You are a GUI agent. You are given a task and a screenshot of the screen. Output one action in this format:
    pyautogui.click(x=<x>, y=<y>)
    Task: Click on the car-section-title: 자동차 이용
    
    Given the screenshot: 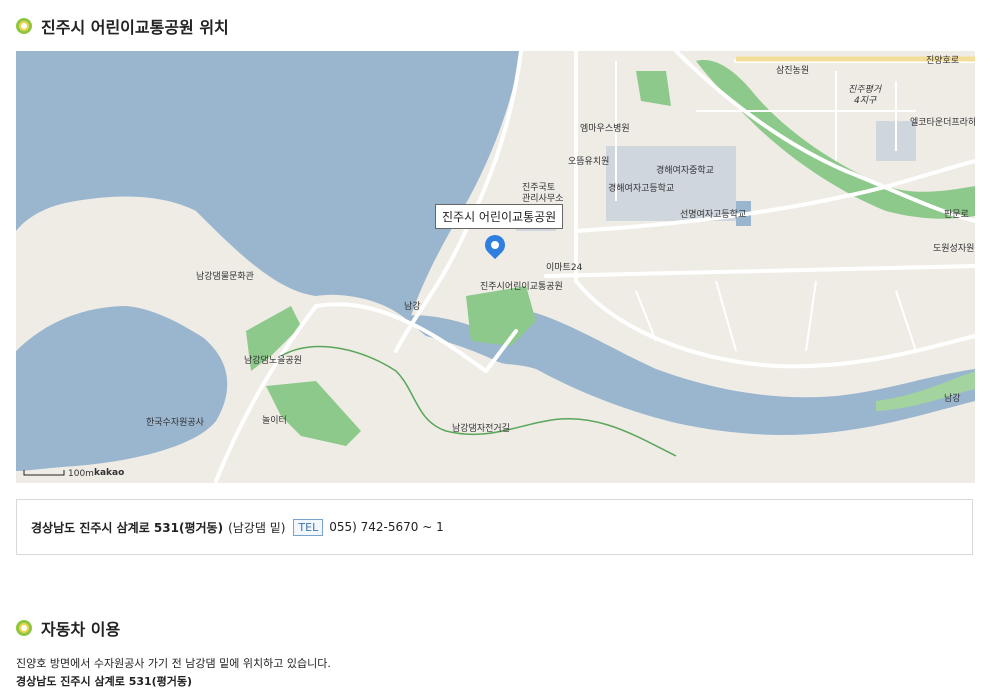 What is the action you would take?
    pyautogui.click(x=68, y=628)
    